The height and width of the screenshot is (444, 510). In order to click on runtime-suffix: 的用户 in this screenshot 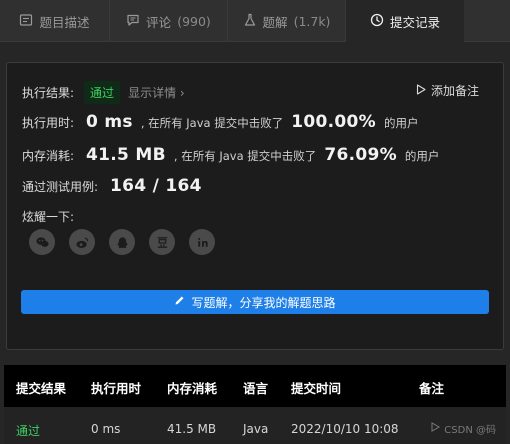, I will do `click(401, 123)`.